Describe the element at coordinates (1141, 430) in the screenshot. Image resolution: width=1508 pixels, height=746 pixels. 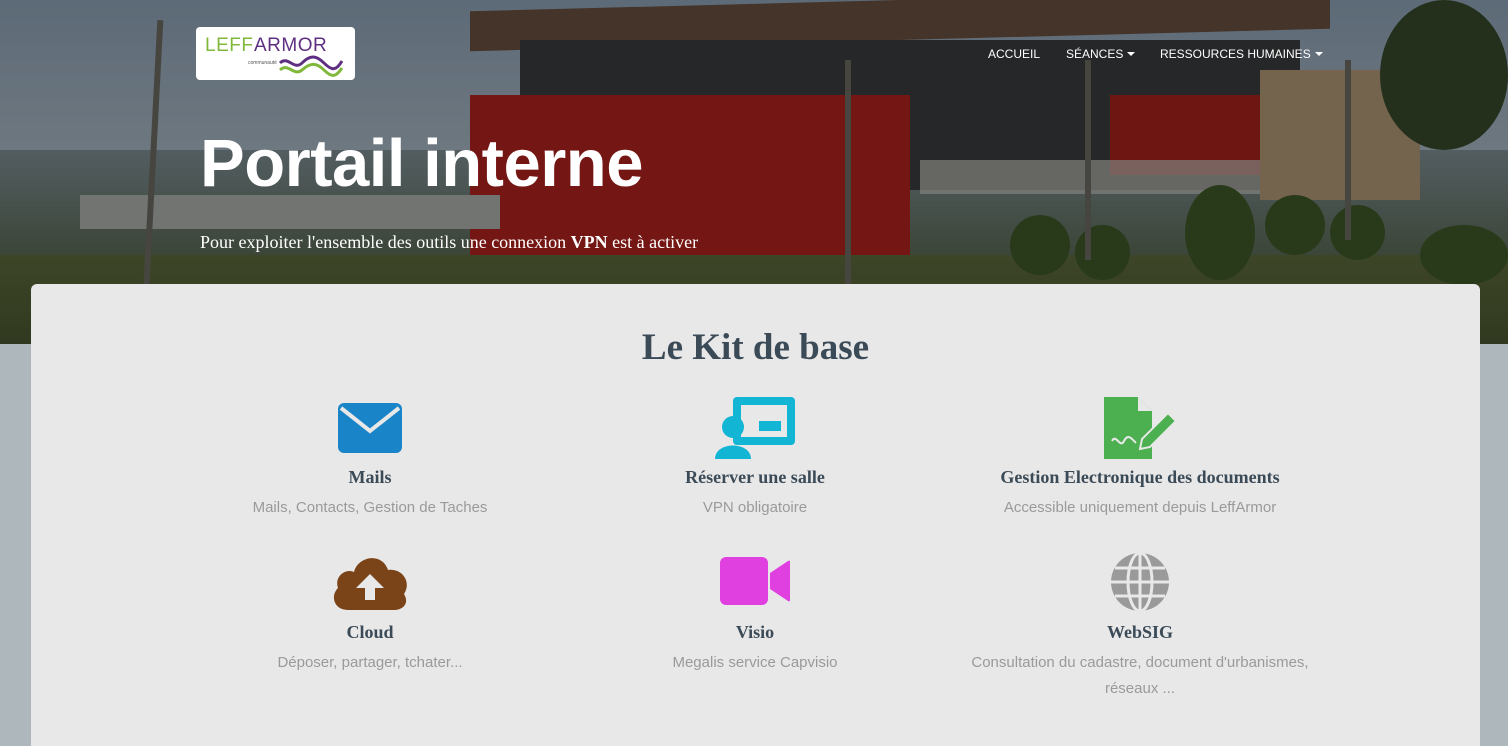
I see `document-signature-icon` at that location.